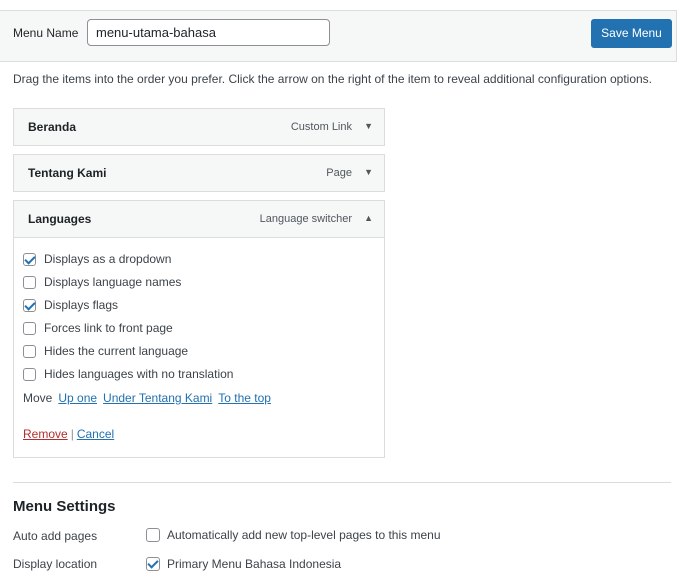 Image resolution: width=684 pixels, height=573 pixels. I want to click on save-menu-button: Save Menu, so click(631, 33).